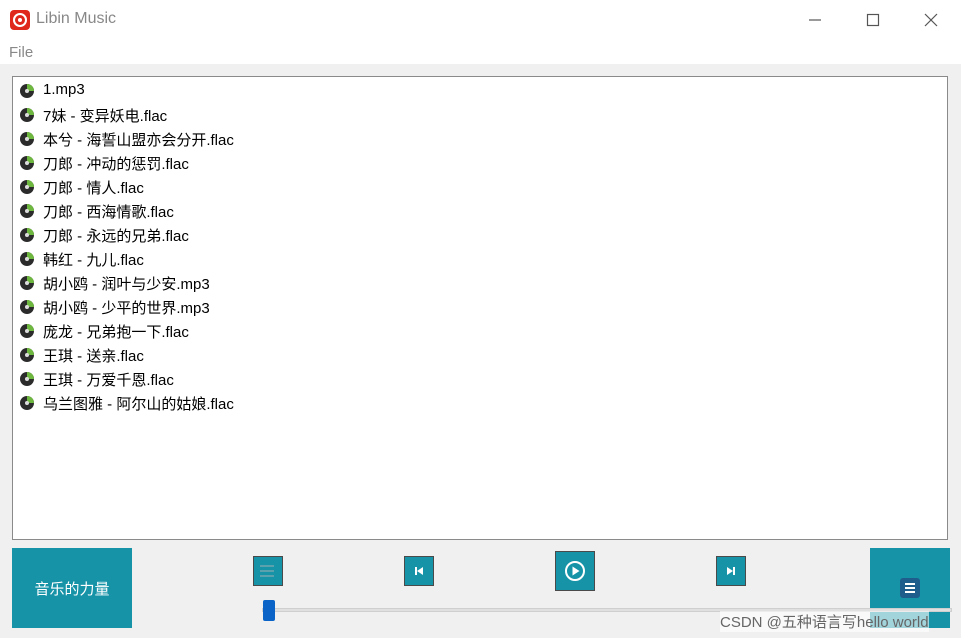 This screenshot has height=638, width=961. I want to click on next-button, so click(731, 571).